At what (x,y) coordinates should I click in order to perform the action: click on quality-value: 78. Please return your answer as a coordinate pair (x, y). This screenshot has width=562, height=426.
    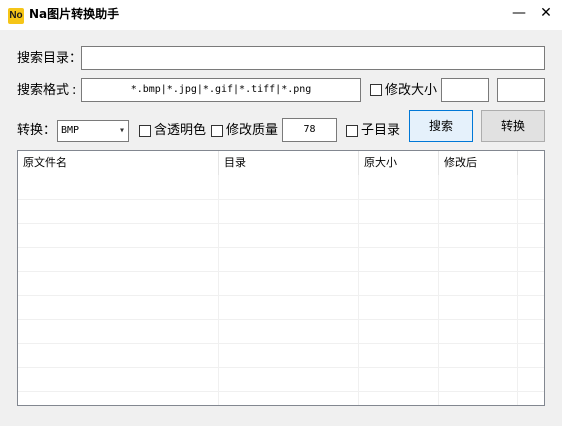
    Looking at the image, I should click on (309, 129).